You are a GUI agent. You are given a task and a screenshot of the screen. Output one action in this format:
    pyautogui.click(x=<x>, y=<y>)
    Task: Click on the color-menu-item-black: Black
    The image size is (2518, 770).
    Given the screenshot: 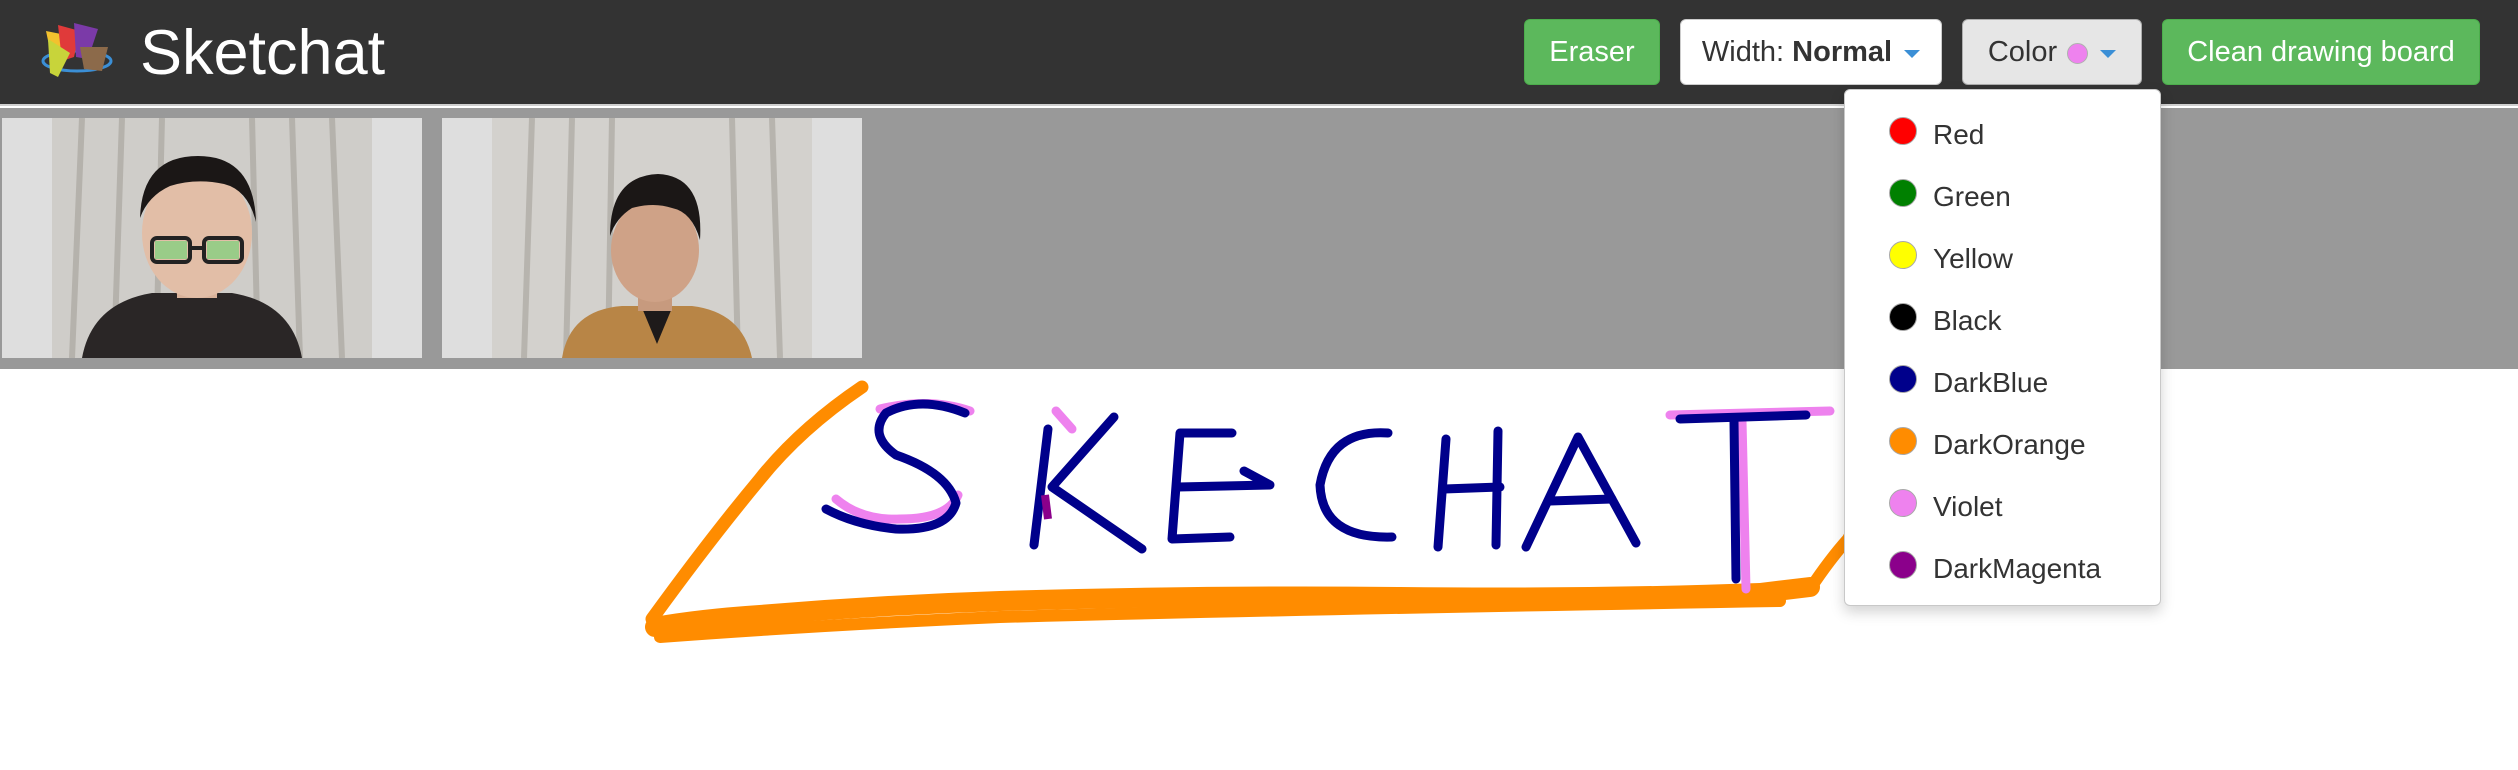 What is the action you would take?
    pyautogui.click(x=2002, y=321)
    